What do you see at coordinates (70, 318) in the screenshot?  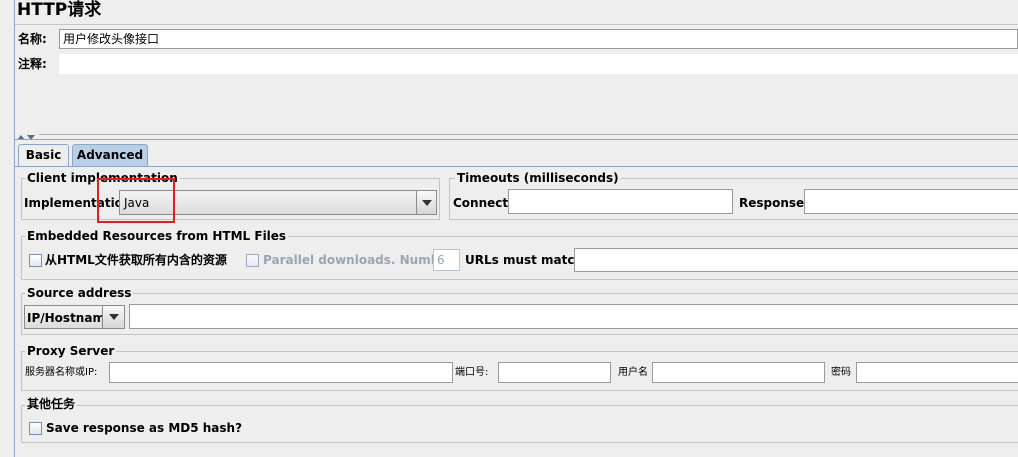 I see `source-type-value: IP/Hostname` at bounding box center [70, 318].